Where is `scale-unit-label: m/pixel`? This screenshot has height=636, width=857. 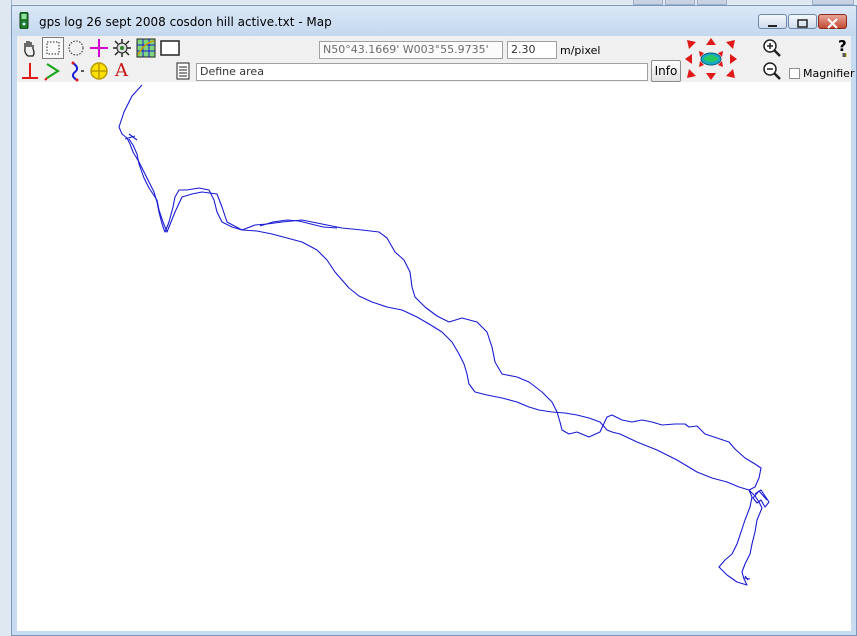 scale-unit-label: m/pixel is located at coordinates (580, 50).